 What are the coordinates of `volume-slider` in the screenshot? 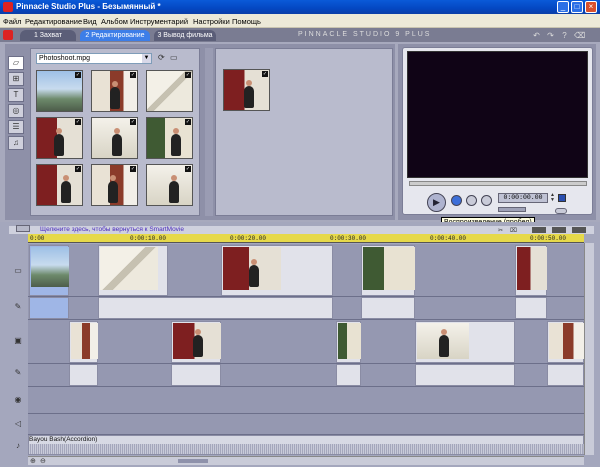 It's located at (512, 209).